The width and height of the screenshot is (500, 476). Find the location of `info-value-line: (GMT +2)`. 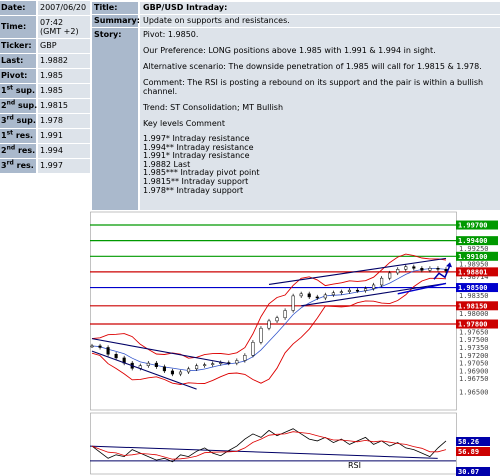

info-value-line: (GMT +2) is located at coordinates (59, 31).